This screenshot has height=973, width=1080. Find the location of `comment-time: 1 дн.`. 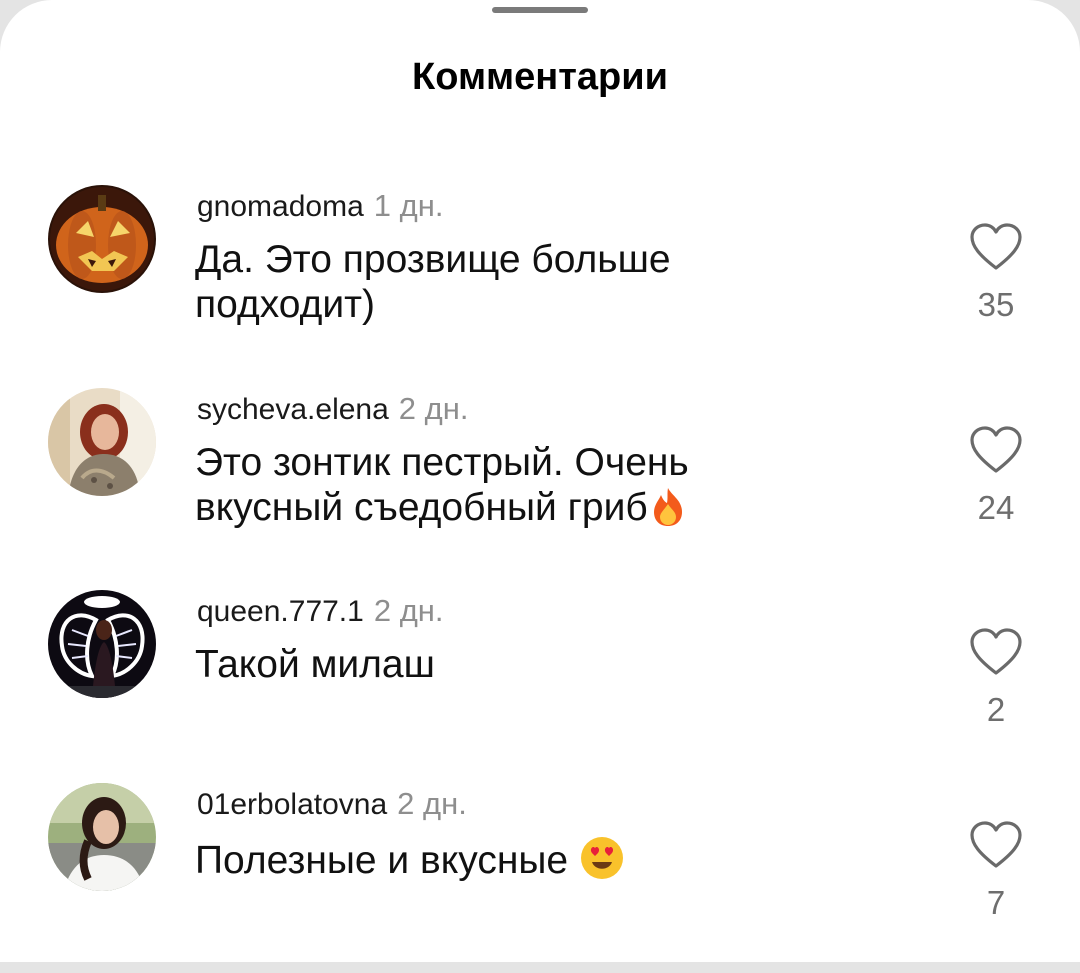

comment-time: 1 дн. is located at coordinates (408, 205).